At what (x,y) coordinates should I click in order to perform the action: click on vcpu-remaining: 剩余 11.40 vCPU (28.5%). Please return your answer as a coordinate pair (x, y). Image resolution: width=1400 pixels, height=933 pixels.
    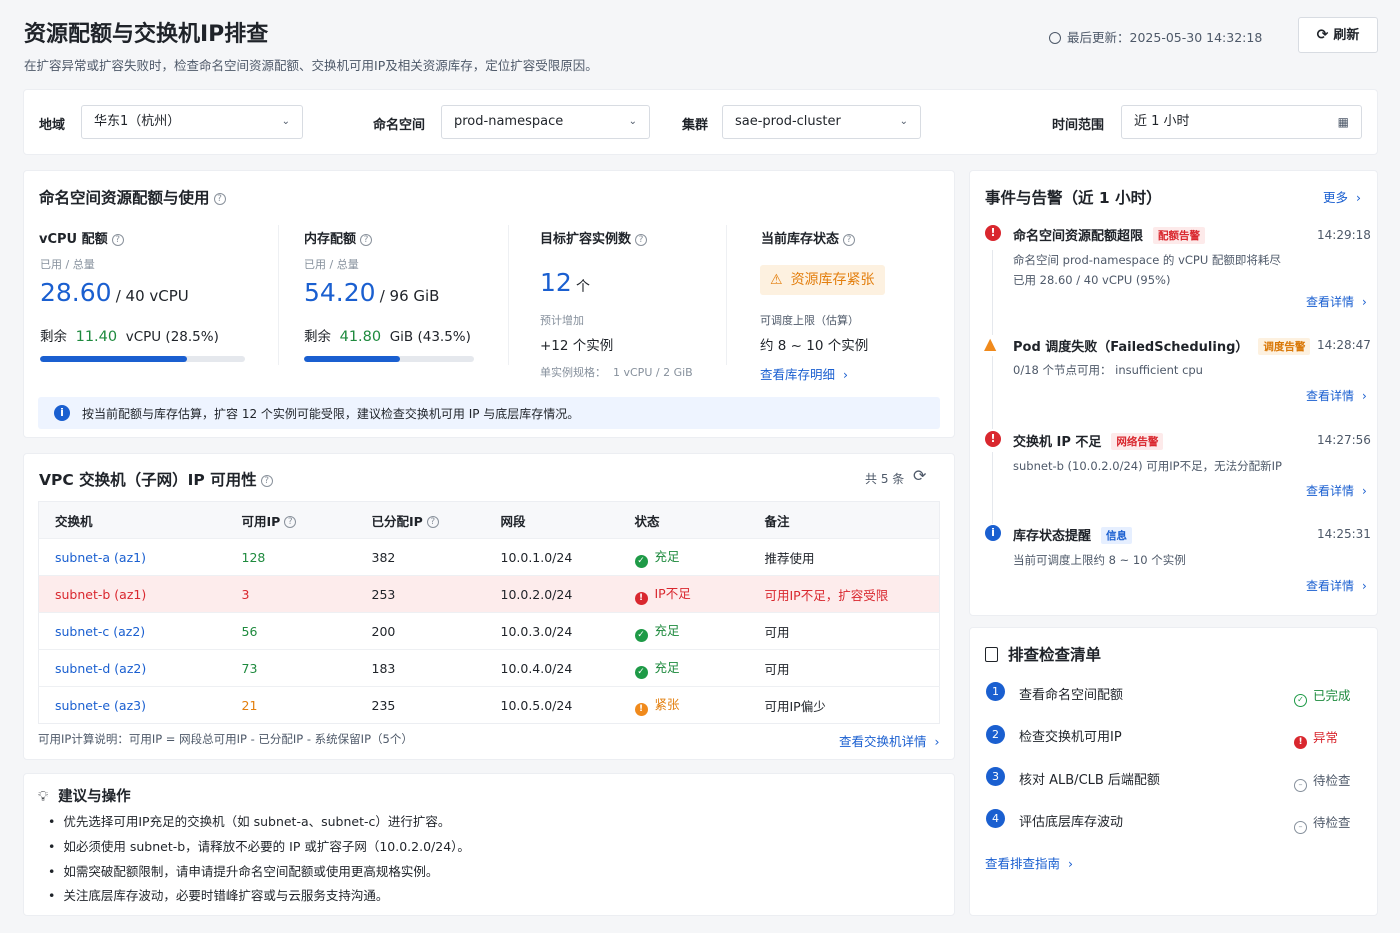
    Looking at the image, I should click on (129, 337).